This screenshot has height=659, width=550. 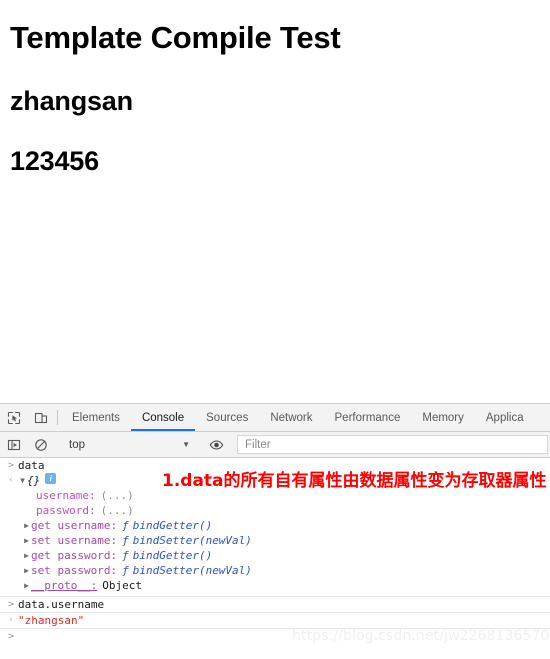 What do you see at coordinates (368, 417) in the screenshot?
I see `tab-performance: Performance` at bounding box center [368, 417].